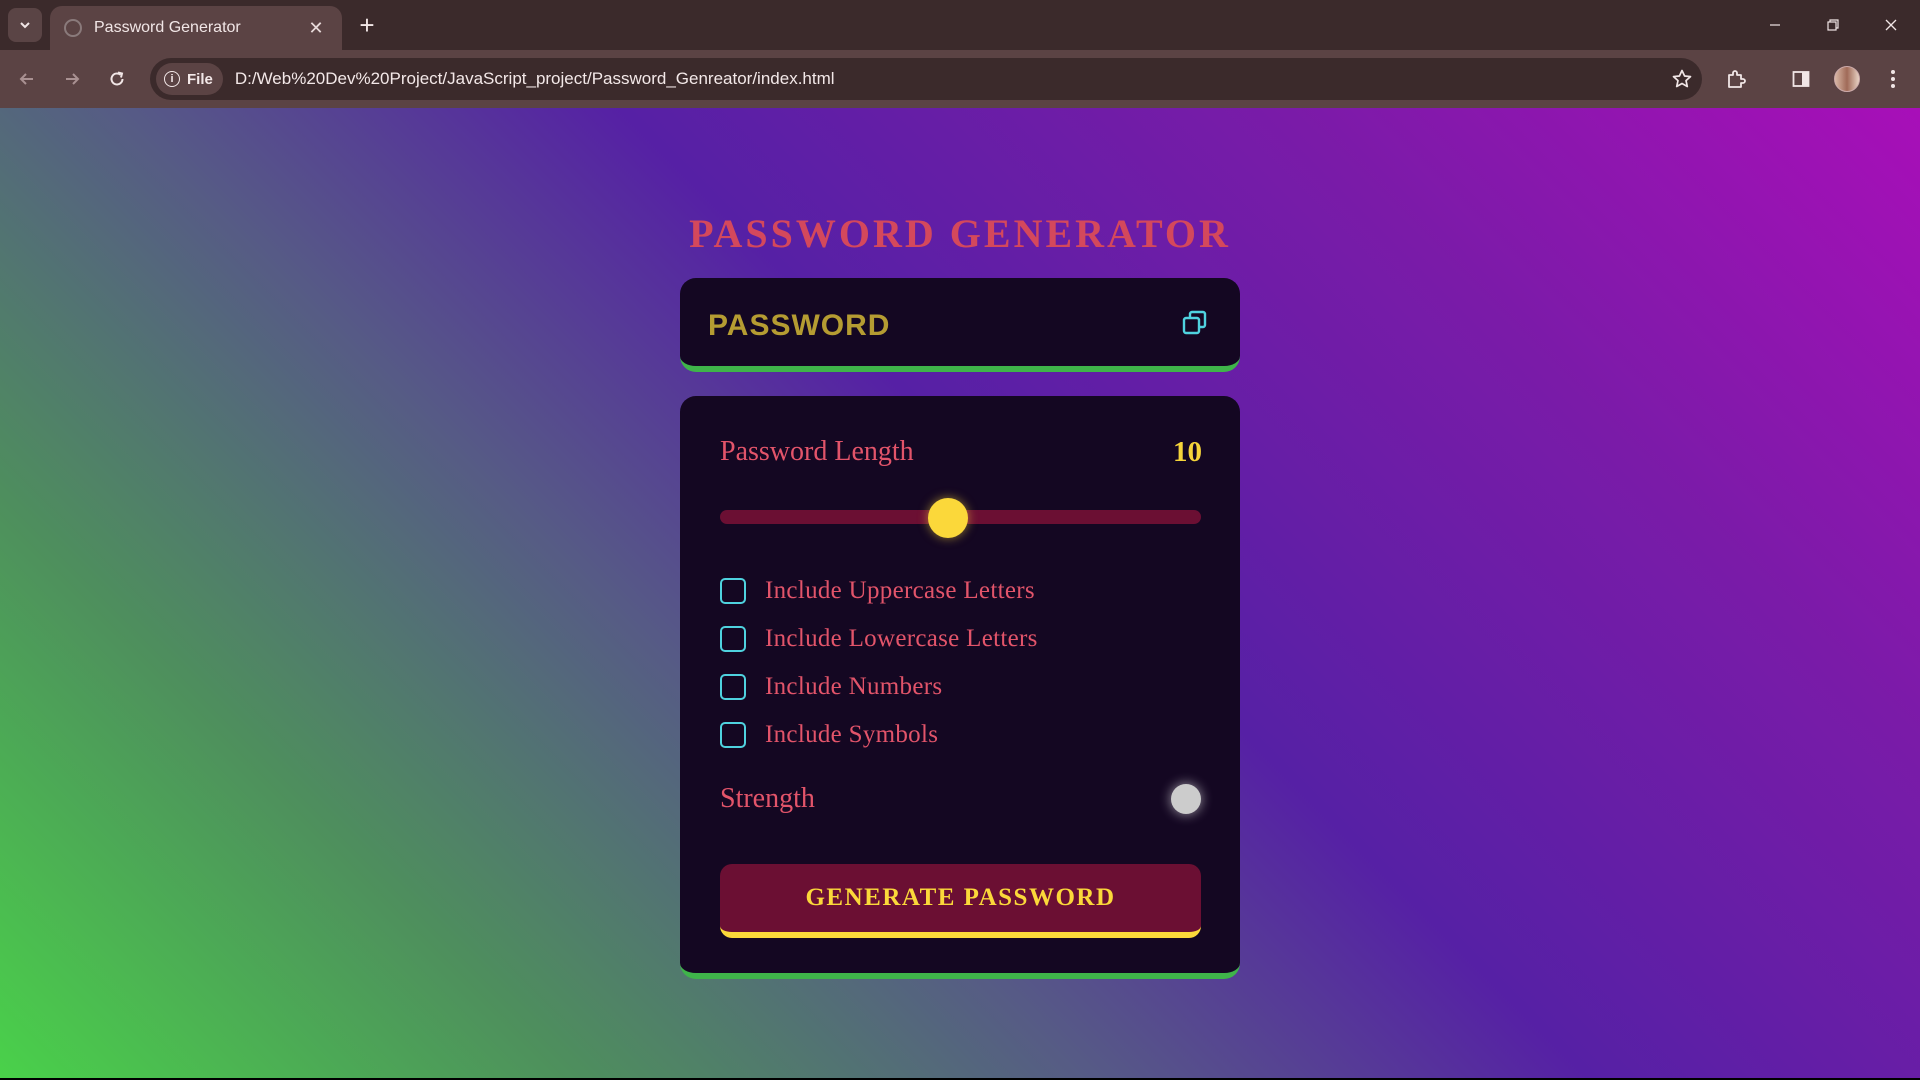 This screenshot has height=1080, width=1920. I want to click on password-length-label: Password Length, so click(817, 451).